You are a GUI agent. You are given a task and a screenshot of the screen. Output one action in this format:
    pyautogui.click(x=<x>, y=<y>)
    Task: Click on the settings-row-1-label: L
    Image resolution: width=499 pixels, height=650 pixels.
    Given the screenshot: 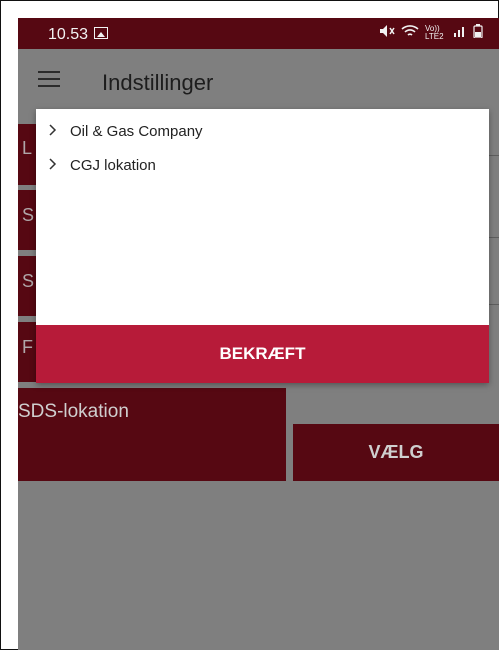 What is the action you would take?
    pyautogui.click(x=27, y=148)
    